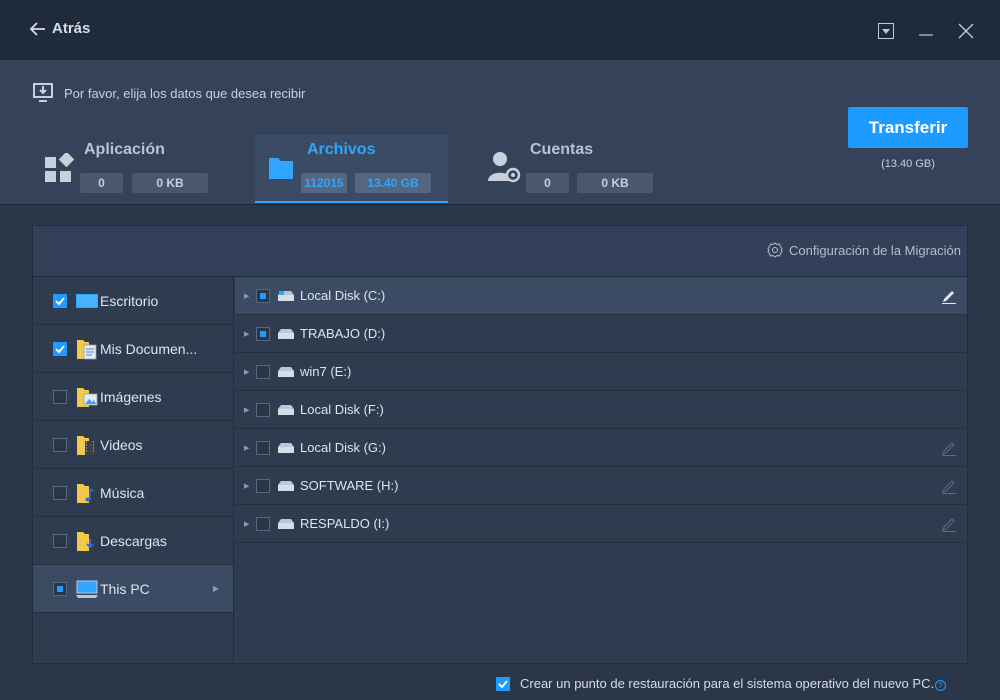 The height and width of the screenshot is (700, 1000). I want to click on checkbox-mis-documentos, so click(60, 348).